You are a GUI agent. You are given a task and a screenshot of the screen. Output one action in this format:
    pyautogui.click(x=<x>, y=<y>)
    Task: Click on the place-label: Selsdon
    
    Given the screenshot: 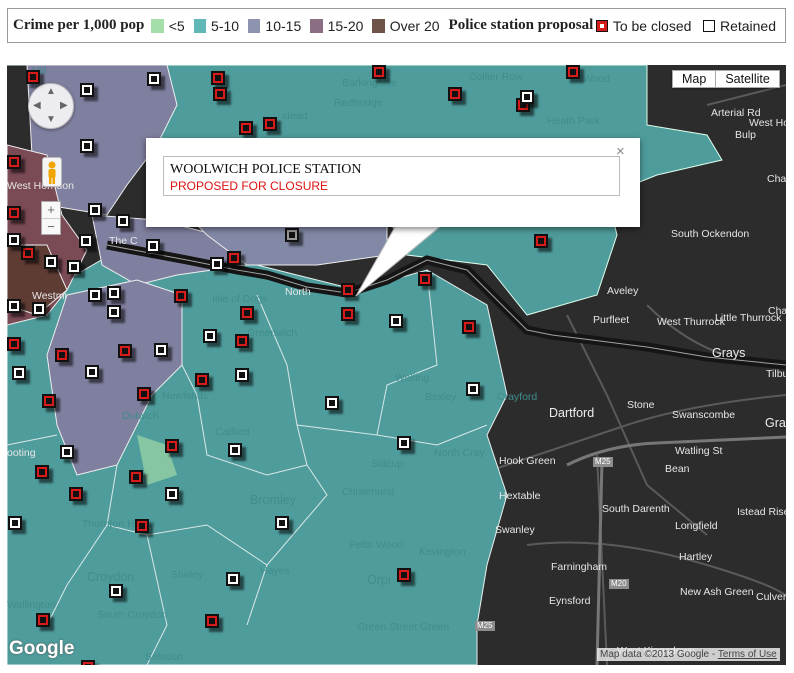 What is the action you would take?
    pyautogui.click(x=164, y=657)
    